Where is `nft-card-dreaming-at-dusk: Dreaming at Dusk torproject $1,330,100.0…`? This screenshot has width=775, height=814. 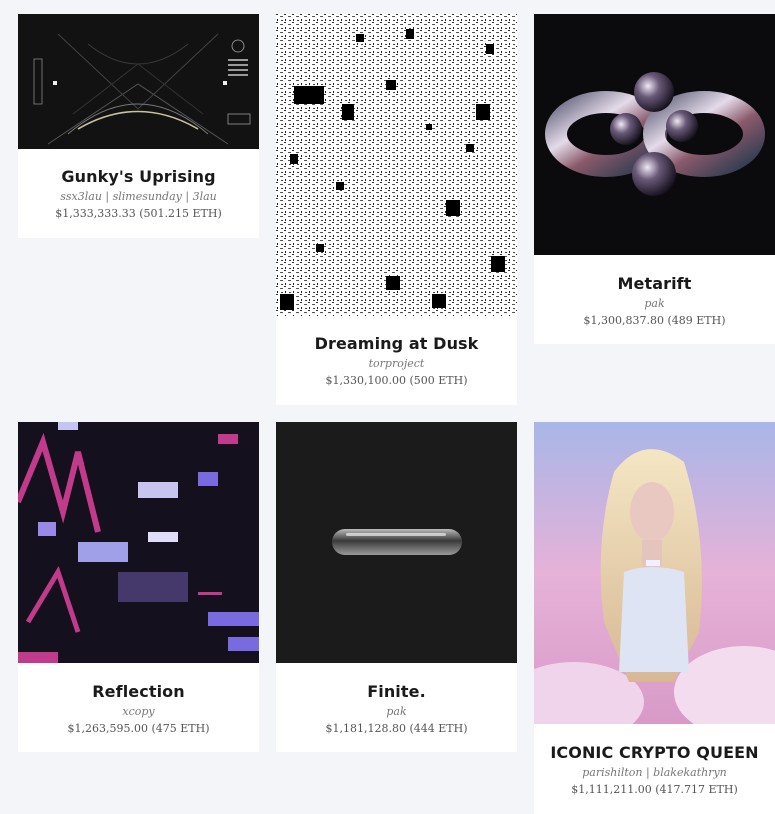
nft-card-dreaming-at-dusk: Dreaming at Dusk torproject $1,330,100.0… is located at coordinates (396, 209).